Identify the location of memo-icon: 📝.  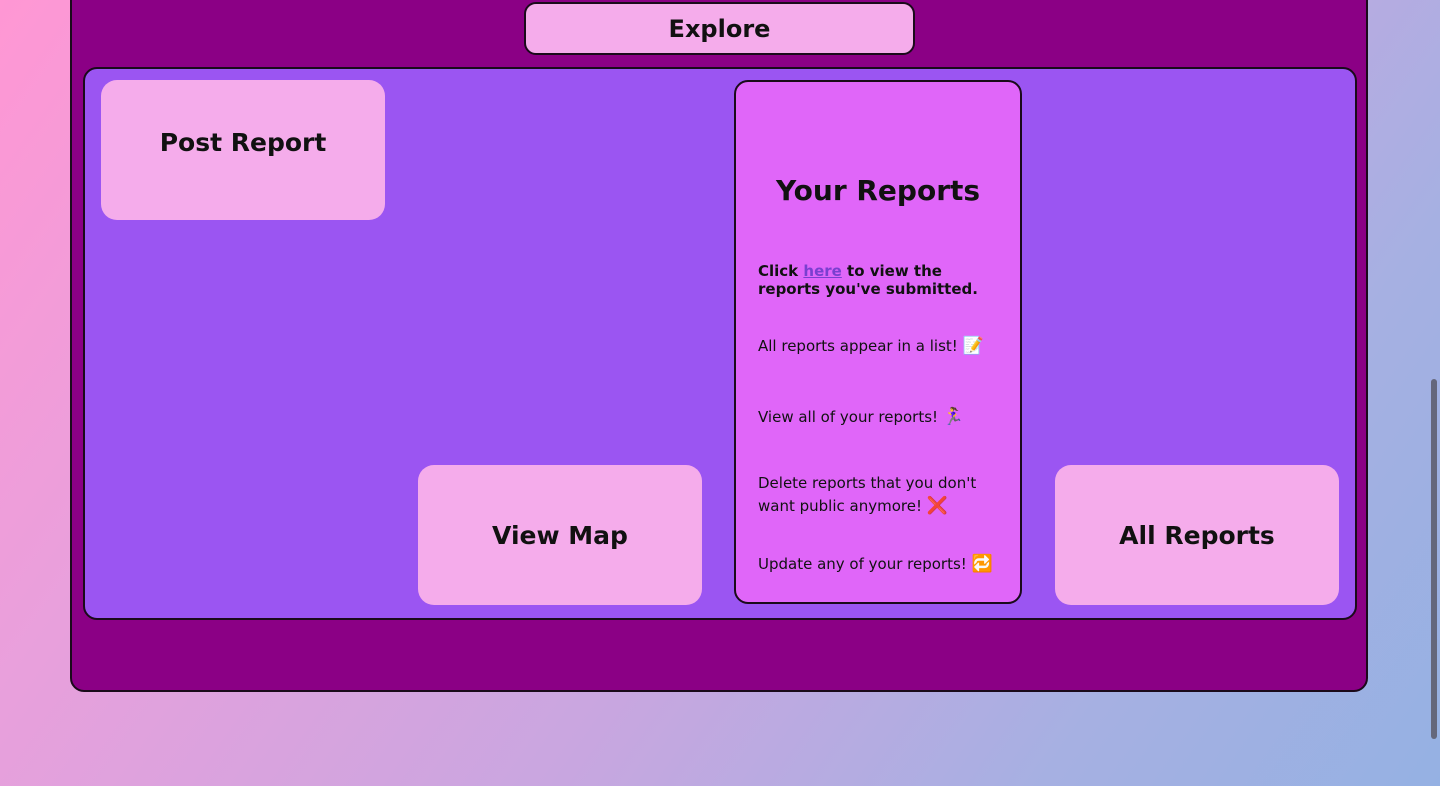
(973, 346).